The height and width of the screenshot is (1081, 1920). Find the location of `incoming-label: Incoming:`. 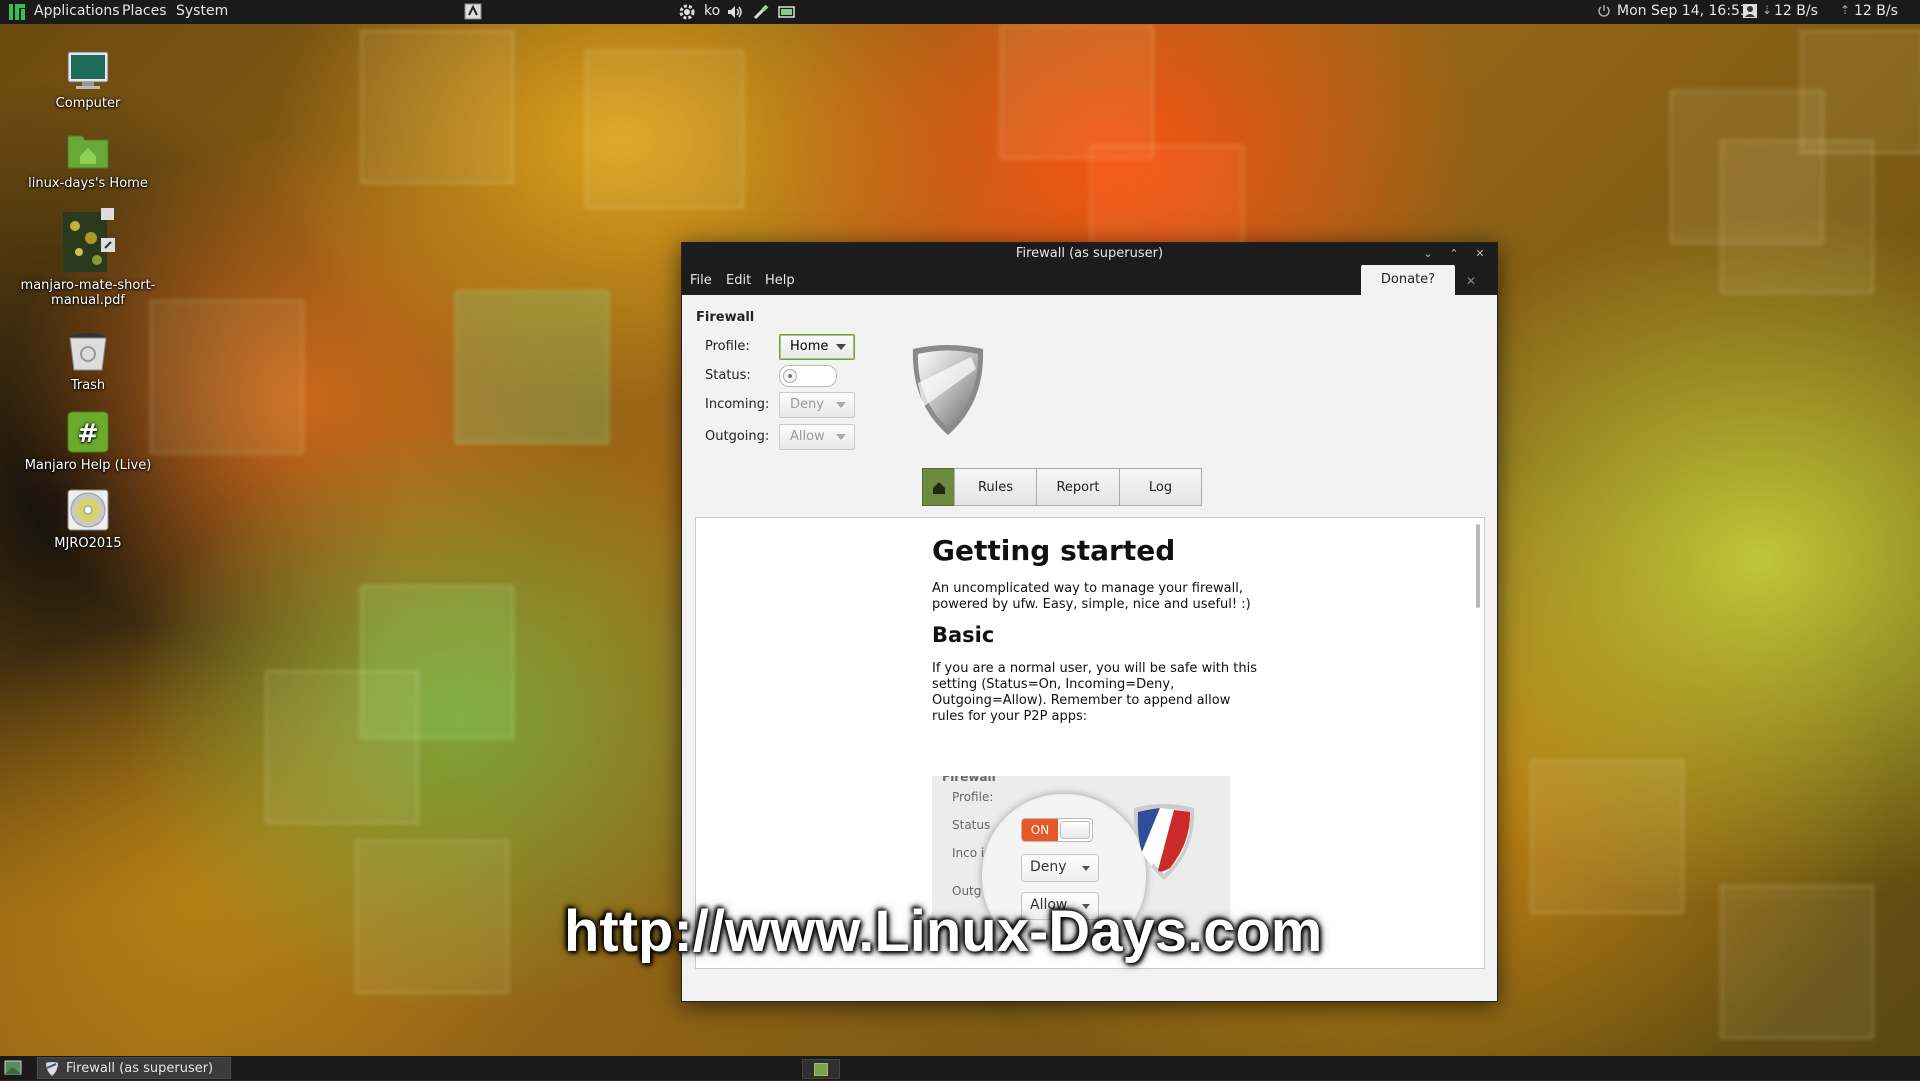

incoming-label: Incoming: is located at coordinates (737, 404).